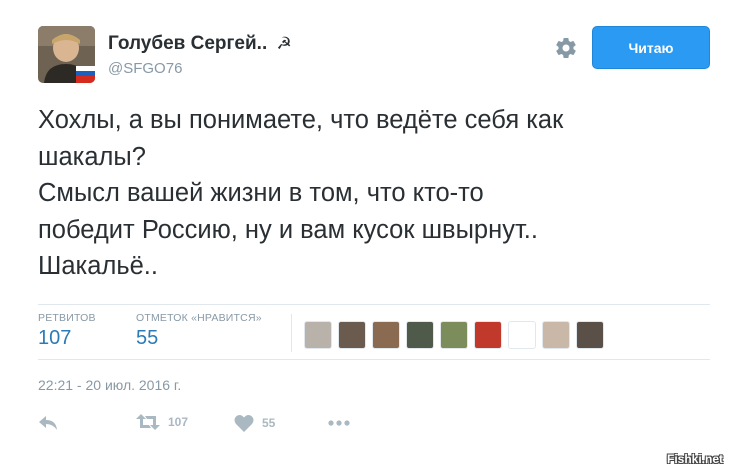  What do you see at coordinates (147, 338) in the screenshot?
I see `likes-value: 55` at bounding box center [147, 338].